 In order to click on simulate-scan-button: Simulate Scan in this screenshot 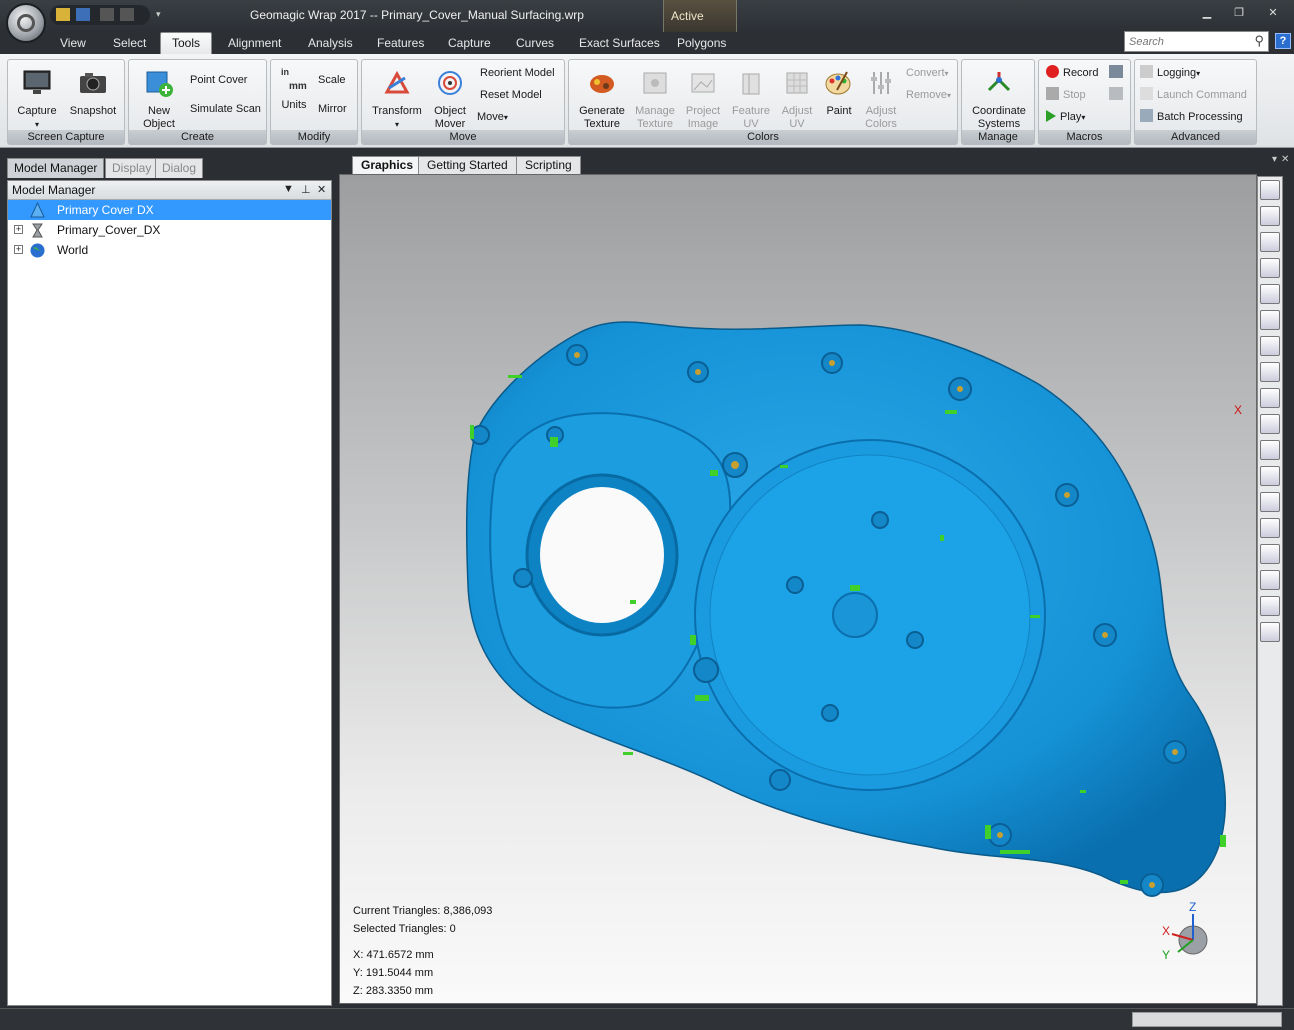, I will do `click(225, 109)`.